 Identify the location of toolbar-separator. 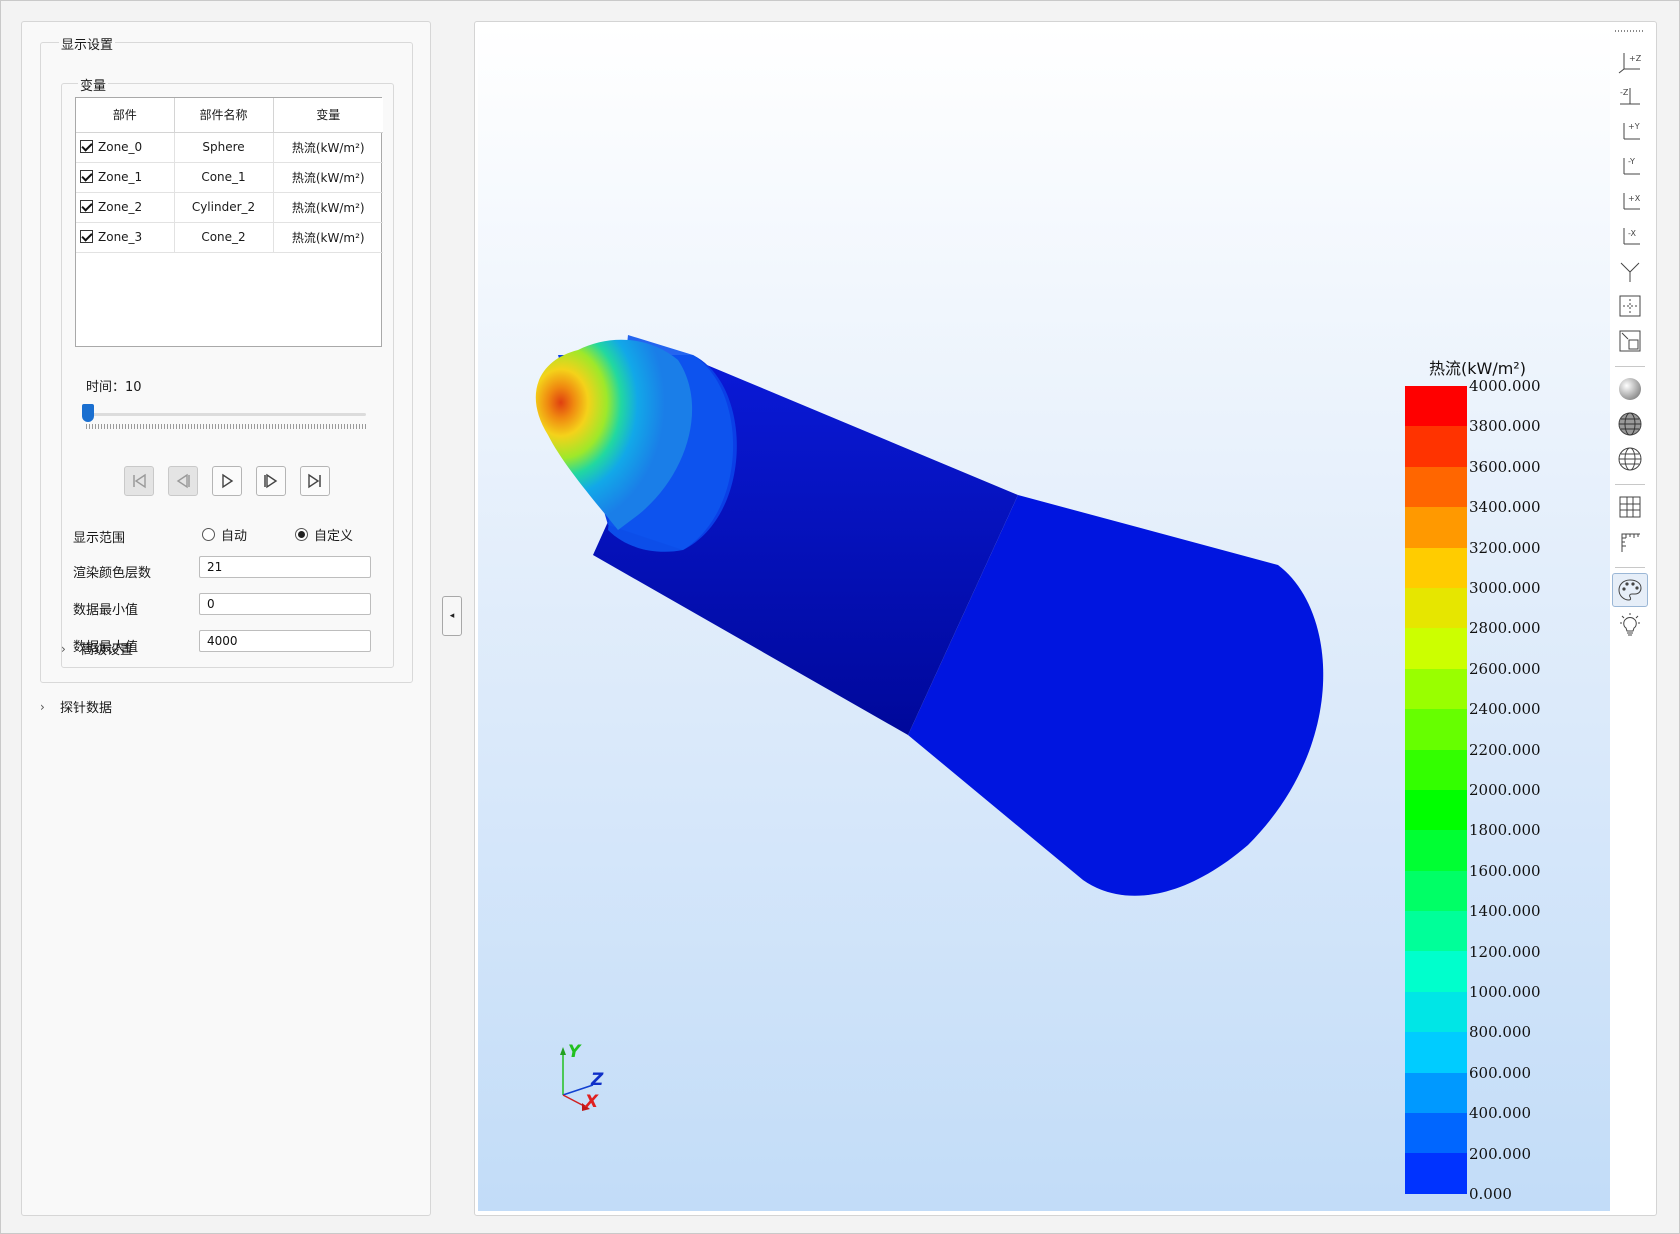
(1630, 484).